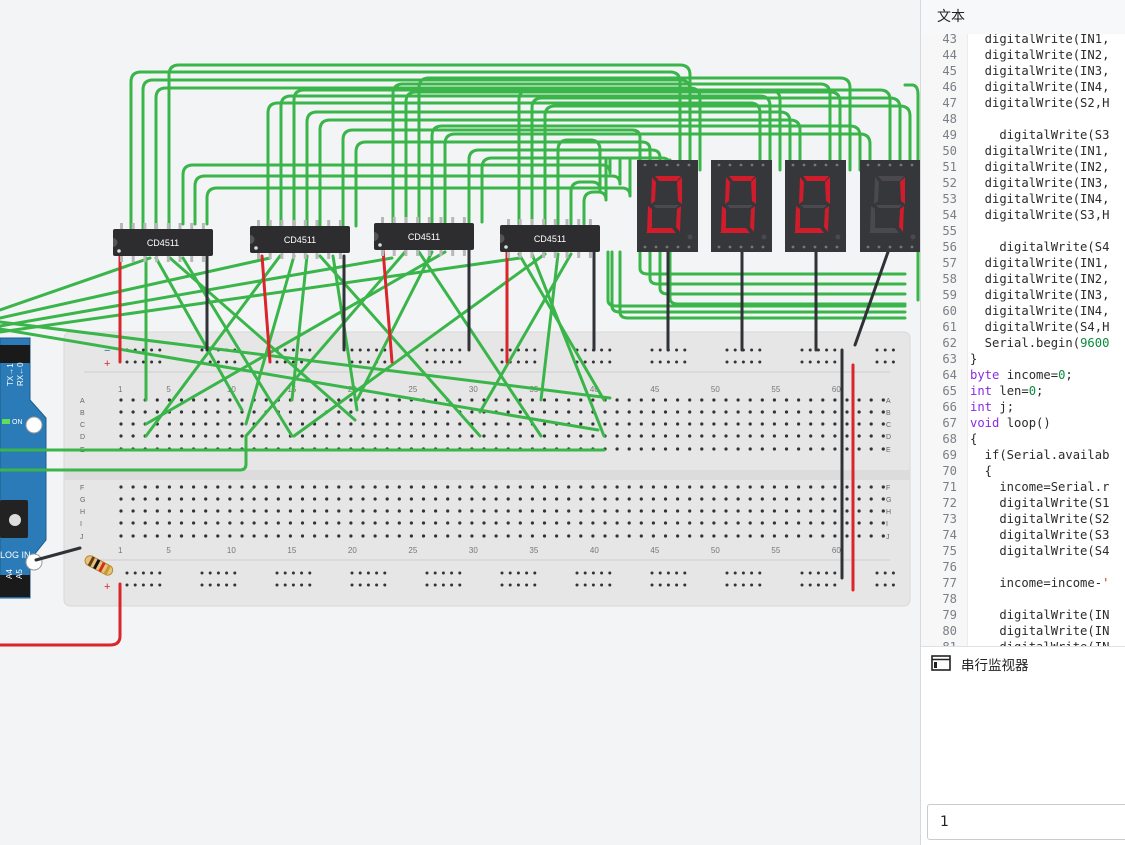 Image resolution: width=1125 pixels, height=845 pixels. I want to click on code-line: 64 byte income=0;, so click(1023, 375).